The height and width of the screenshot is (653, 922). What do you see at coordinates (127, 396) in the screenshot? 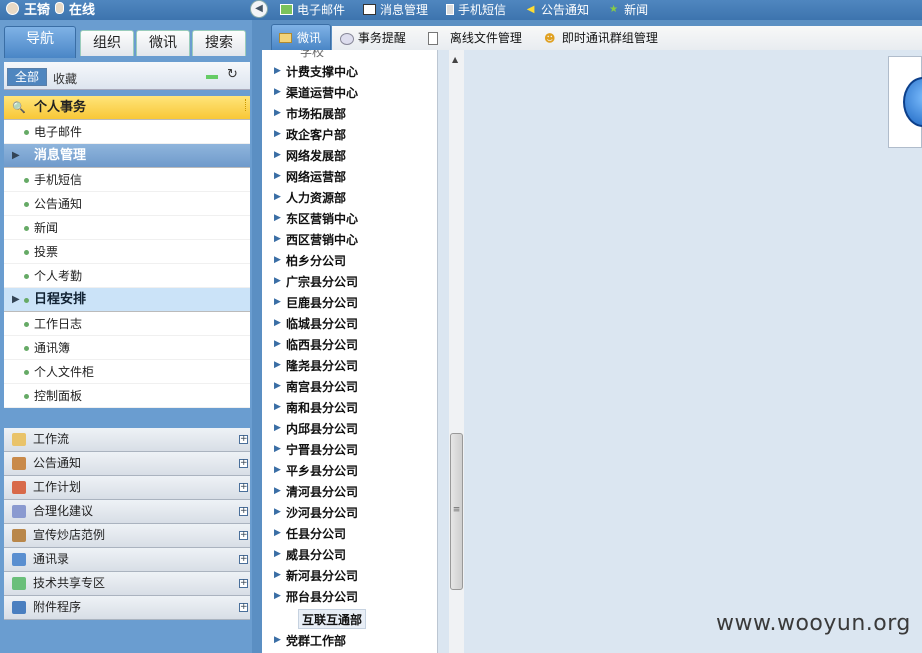
I see `nav-item-control-panel: 控制面板` at bounding box center [127, 396].